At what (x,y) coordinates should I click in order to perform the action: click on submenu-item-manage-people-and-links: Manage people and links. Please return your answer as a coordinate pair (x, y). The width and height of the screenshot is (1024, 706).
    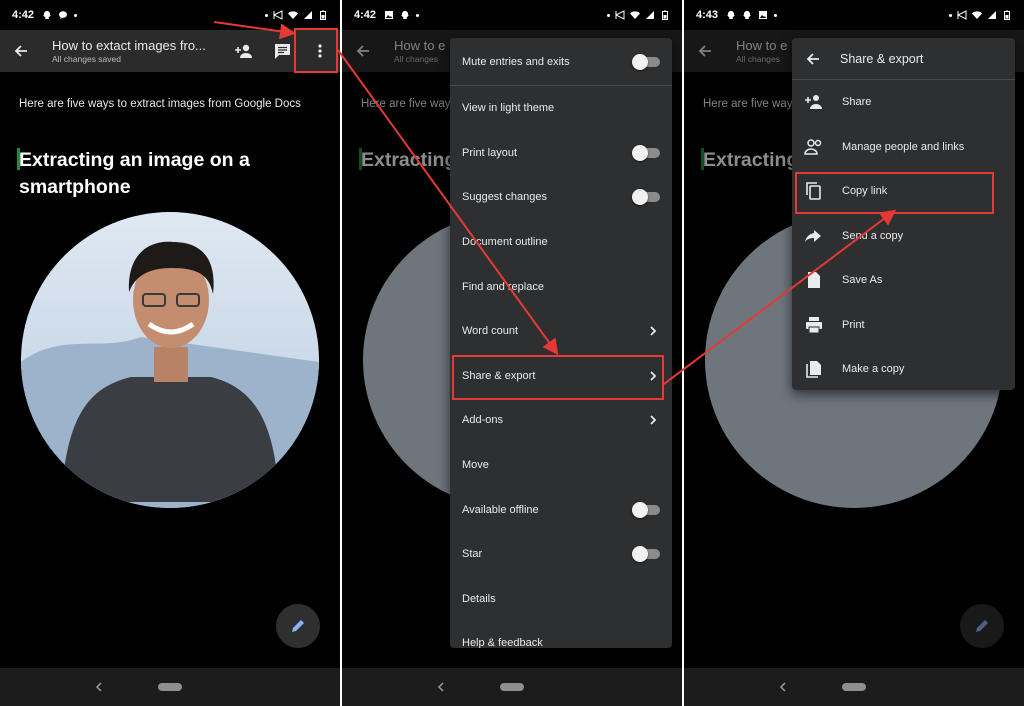
    Looking at the image, I should click on (903, 147).